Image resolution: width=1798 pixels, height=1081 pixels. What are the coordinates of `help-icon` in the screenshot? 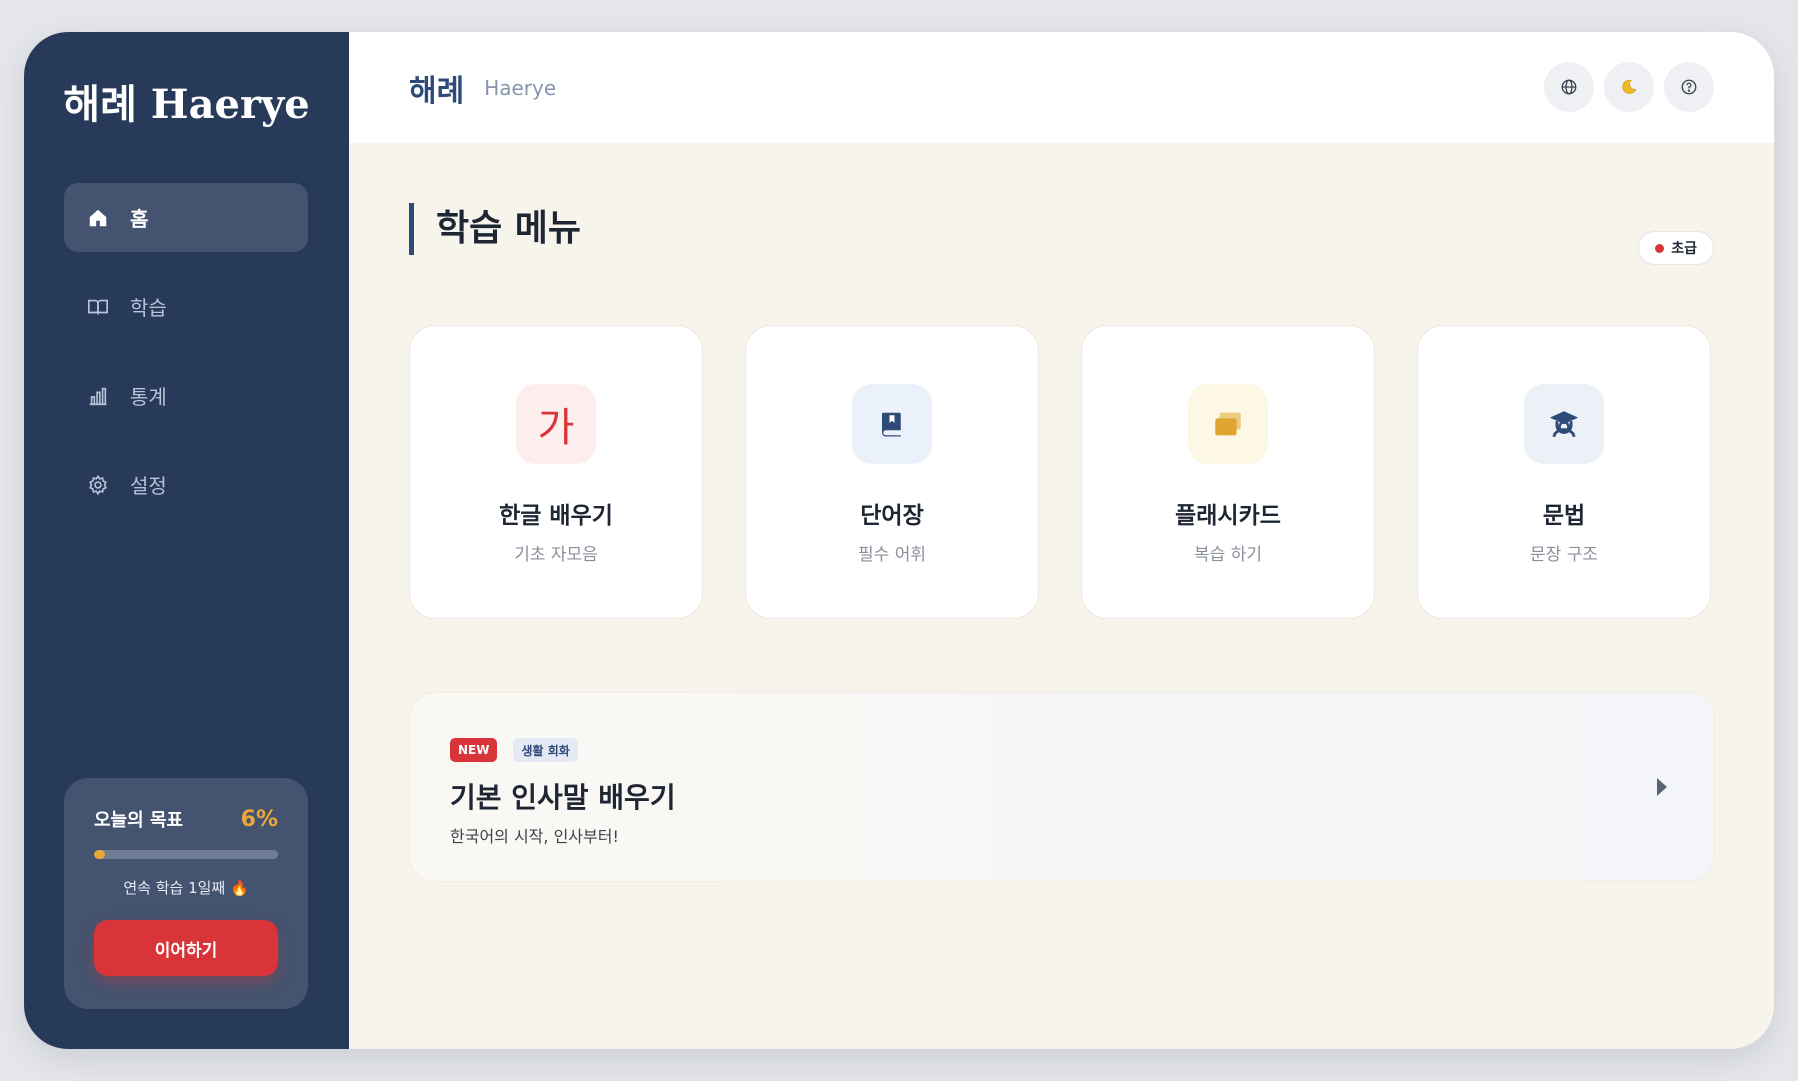 It's located at (1689, 87).